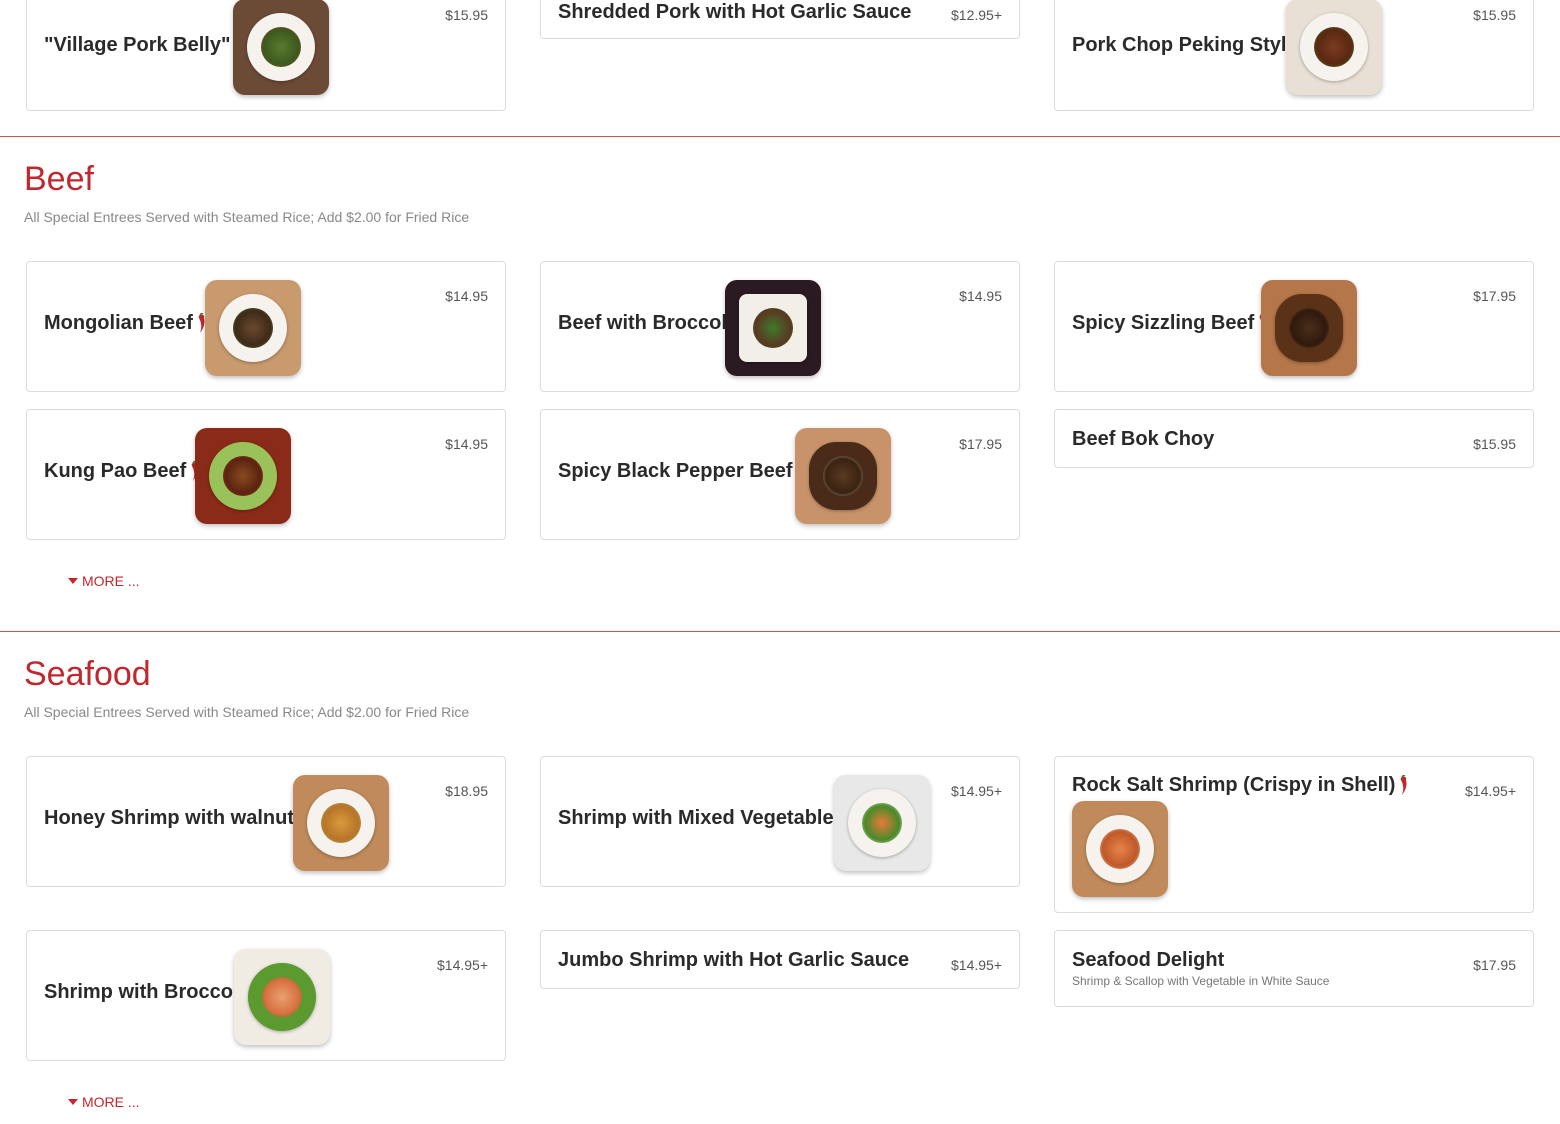 This screenshot has height=1124, width=1560. I want to click on menu-item-card: Shrimp with Mixed Vegetables $14.95+, so click(780, 821).